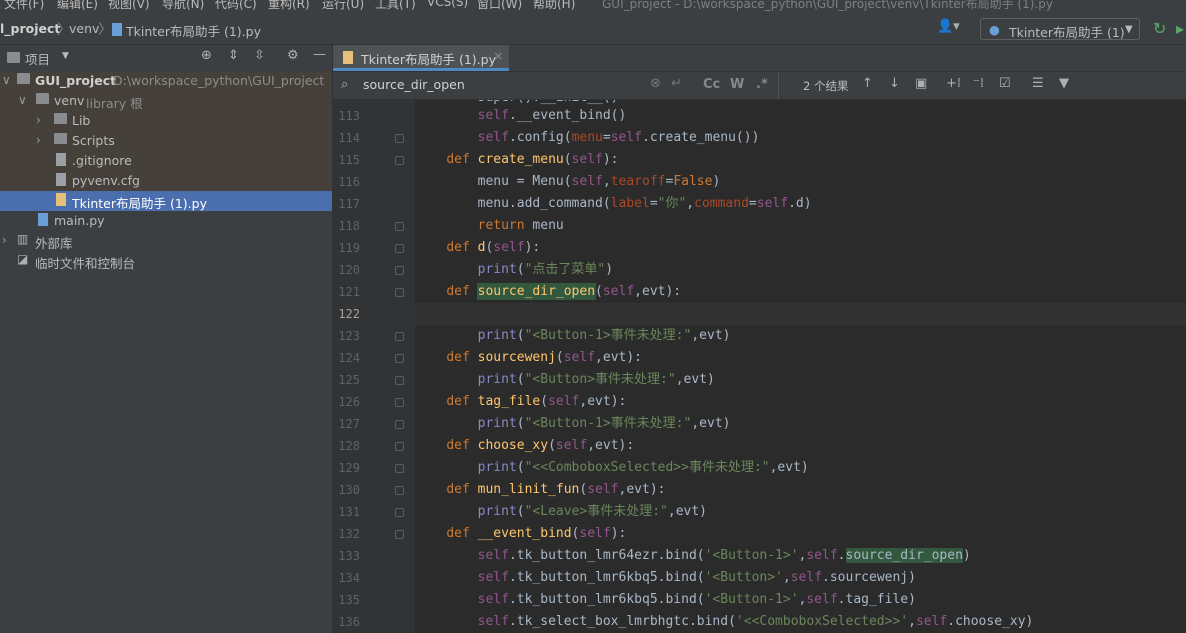 Image resolution: width=1186 pixels, height=633 pixels. I want to click on menu-refactor: 重构(R), so click(289, 6).